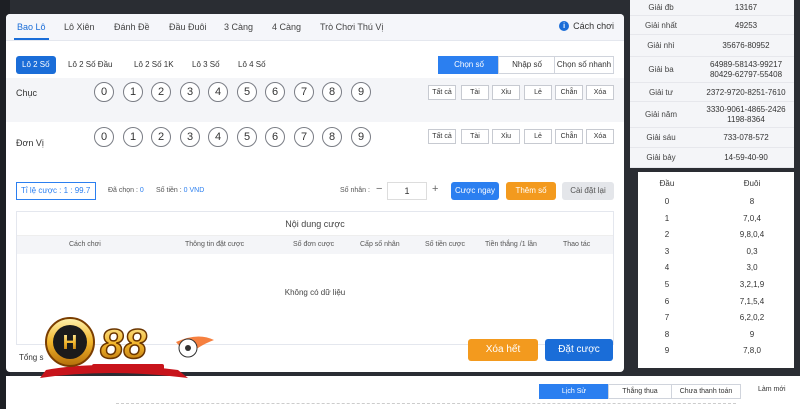 This screenshot has width=800, height=409. Describe the element at coordinates (588, 191) in the screenshot. I see `reset-button: Cài đặt lại` at that location.